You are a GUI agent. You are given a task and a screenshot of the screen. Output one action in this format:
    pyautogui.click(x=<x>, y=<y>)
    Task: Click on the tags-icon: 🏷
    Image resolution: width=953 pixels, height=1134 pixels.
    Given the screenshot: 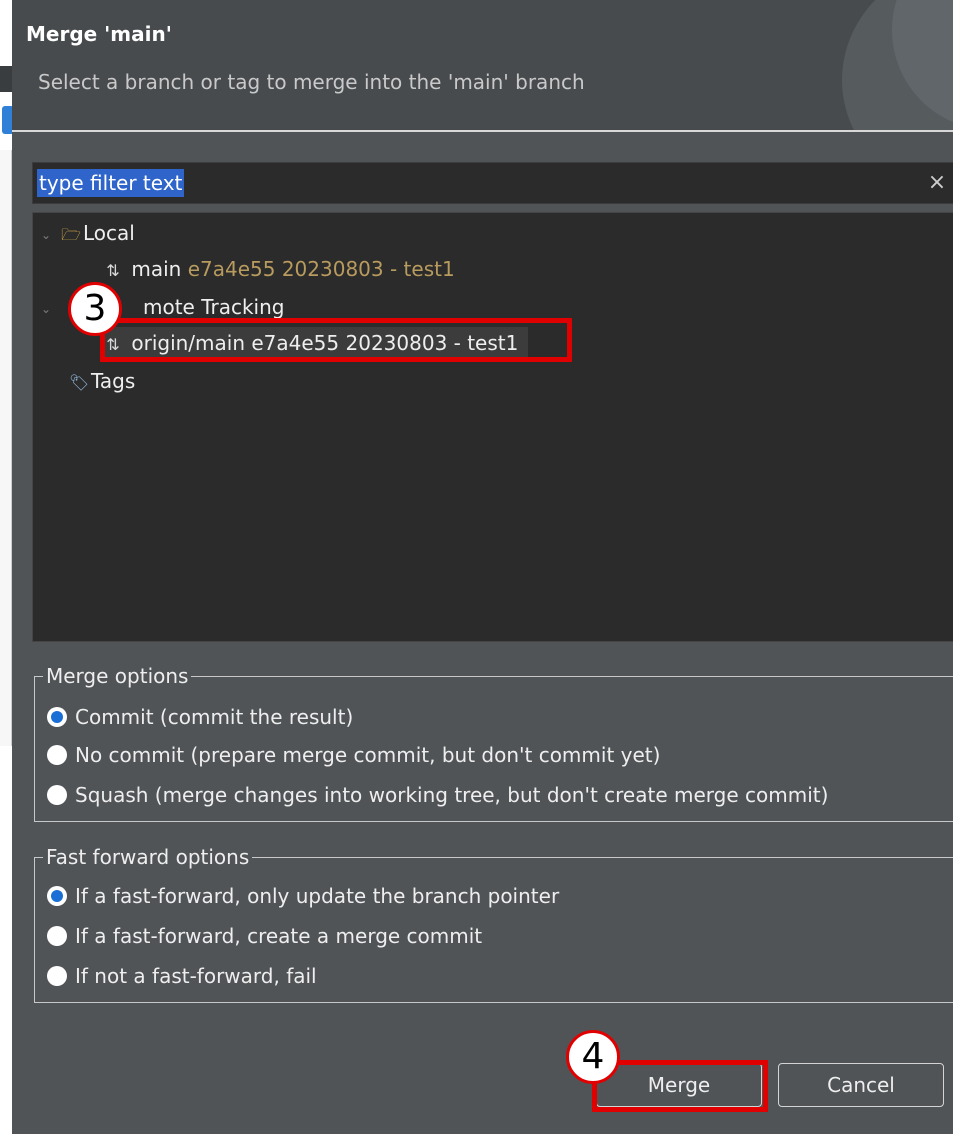 What is the action you would take?
    pyautogui.click(x=79, y=382)
    